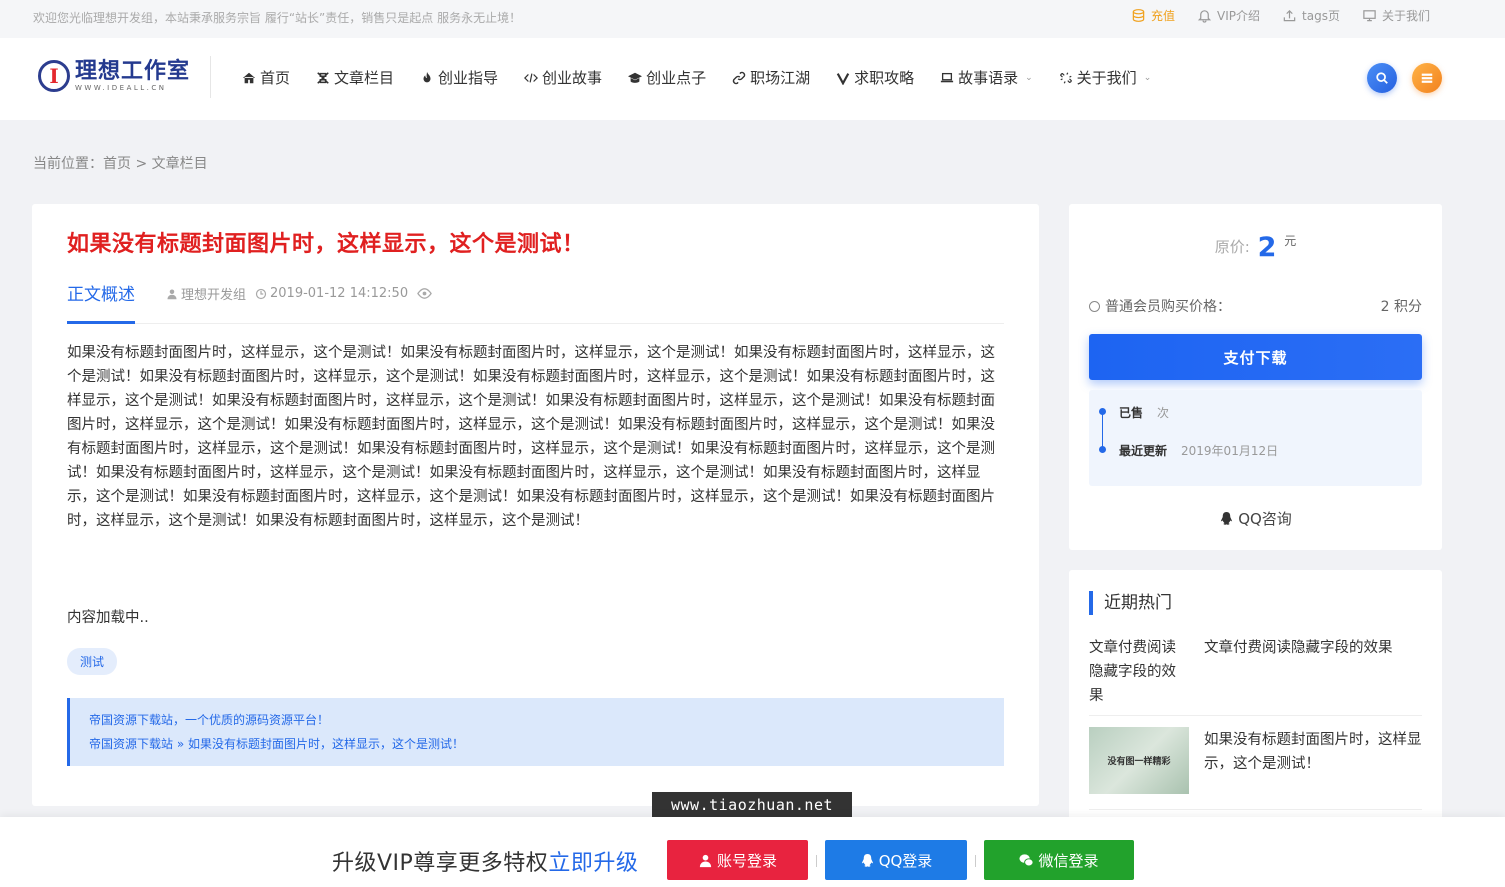  Describe the element at coordinates (780, 78) in the screenshot. I see `nav-label: 职场江湖` at that location.